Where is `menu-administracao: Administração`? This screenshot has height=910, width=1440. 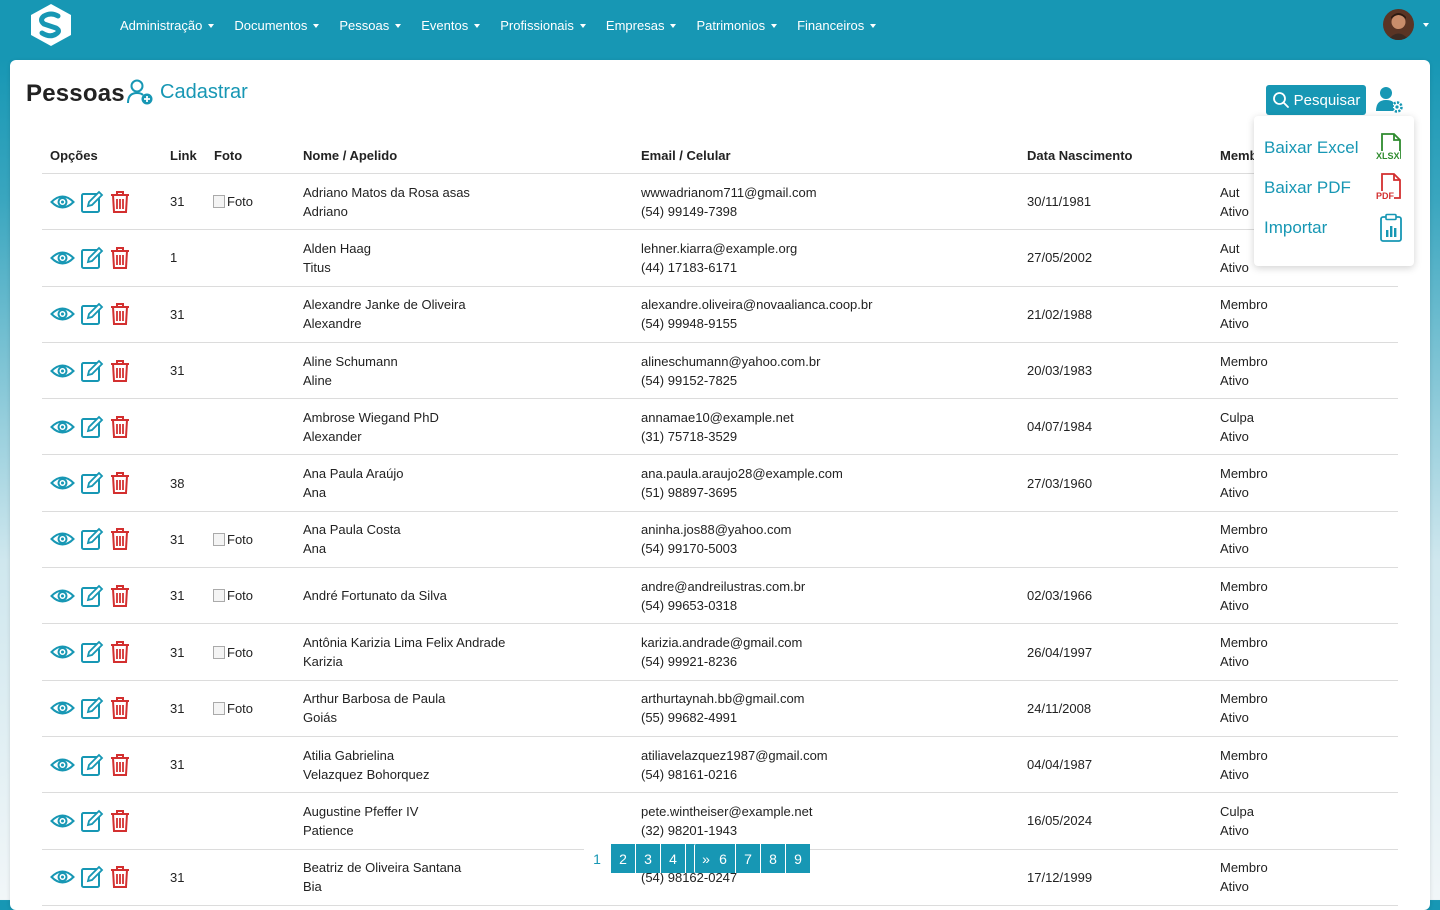
menu-administracao: Administração is located at coordinates (167, 25).